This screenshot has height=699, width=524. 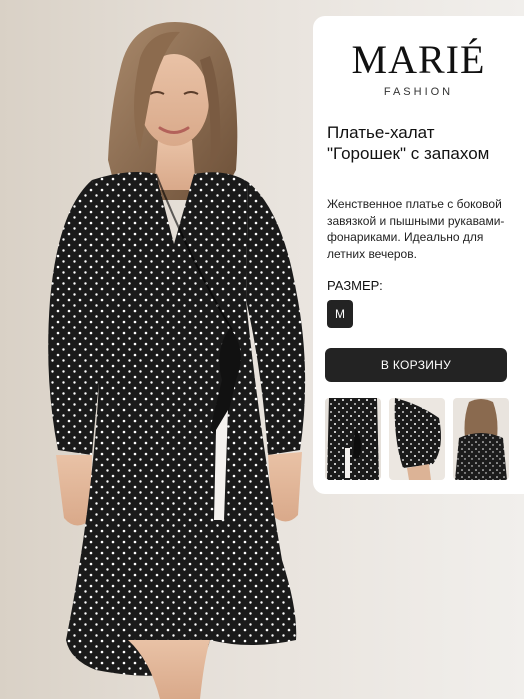 What do you see at coordinates (340, 314) in the screenshot?
I see `size-option-m: M` at bounding box center [340, 314].